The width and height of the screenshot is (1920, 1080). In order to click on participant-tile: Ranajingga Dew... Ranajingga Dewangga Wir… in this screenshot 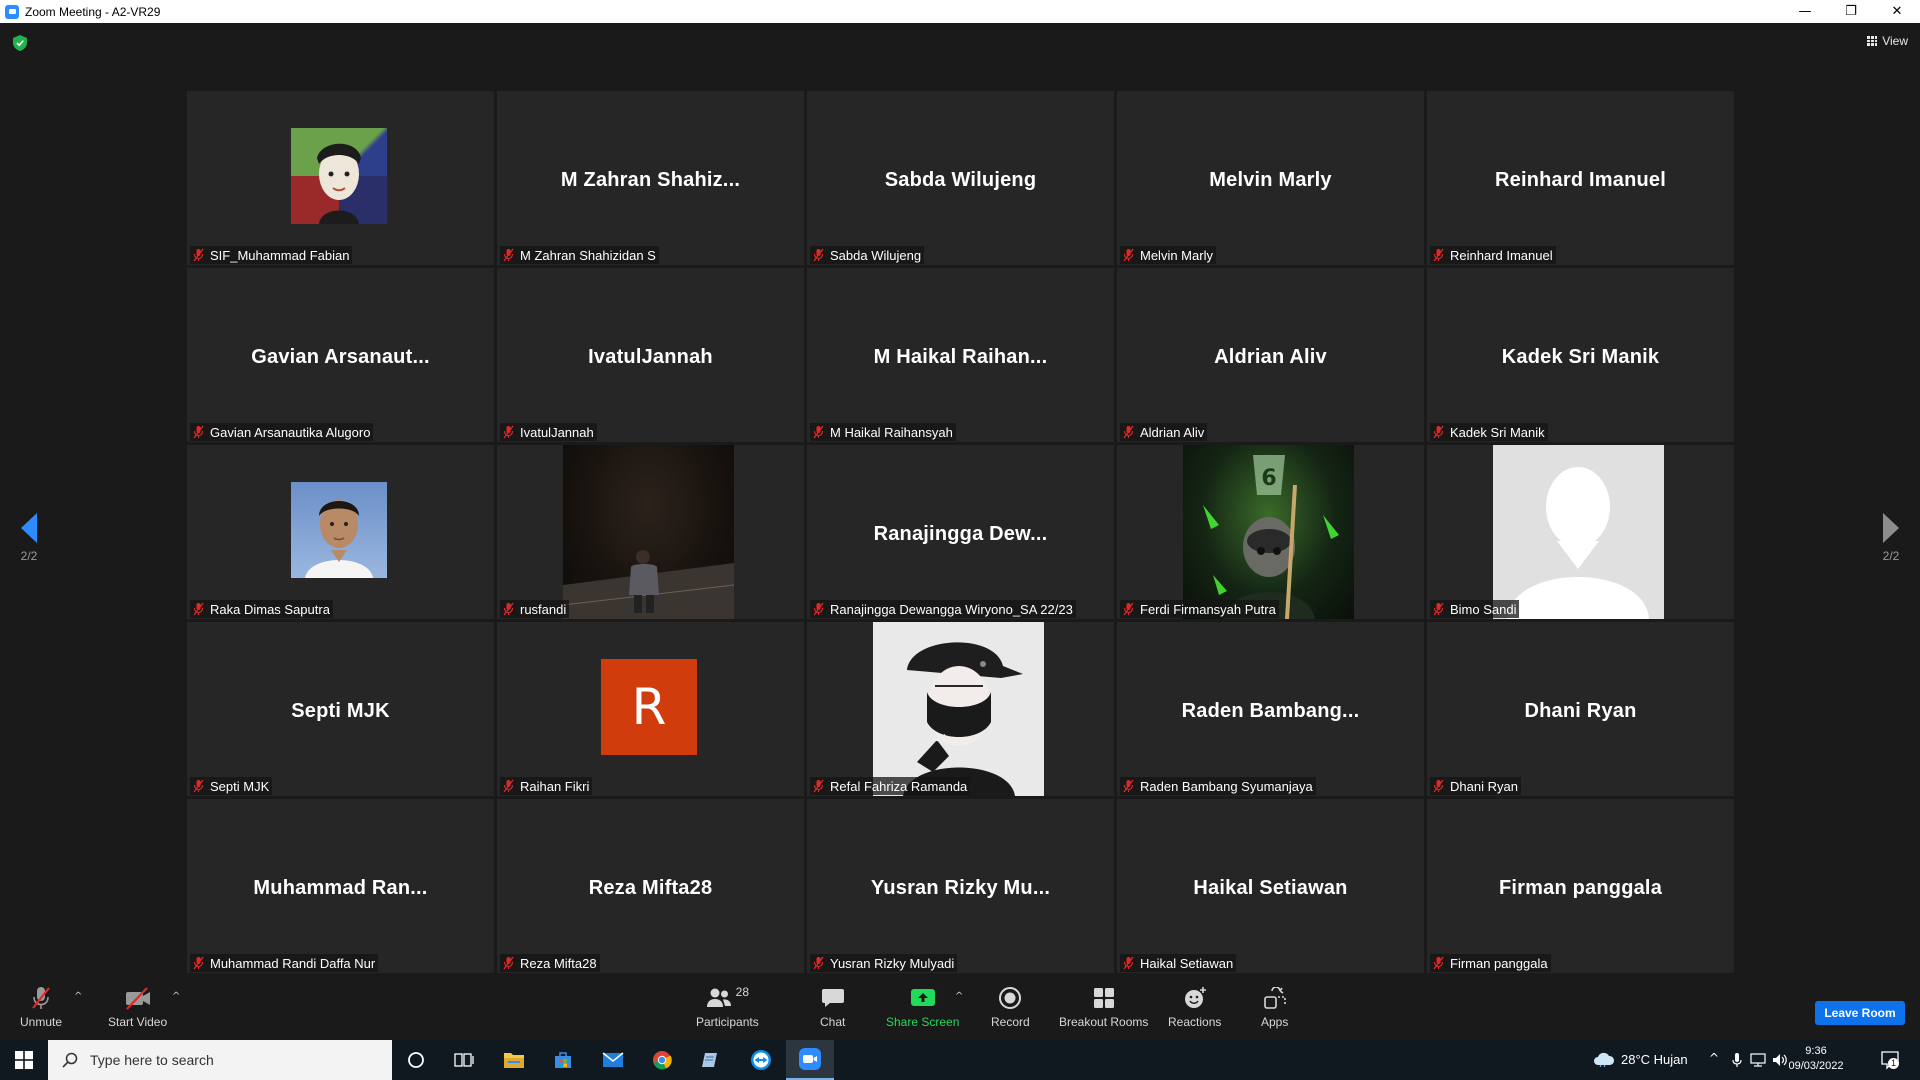, I will do `click(960, 532)`.